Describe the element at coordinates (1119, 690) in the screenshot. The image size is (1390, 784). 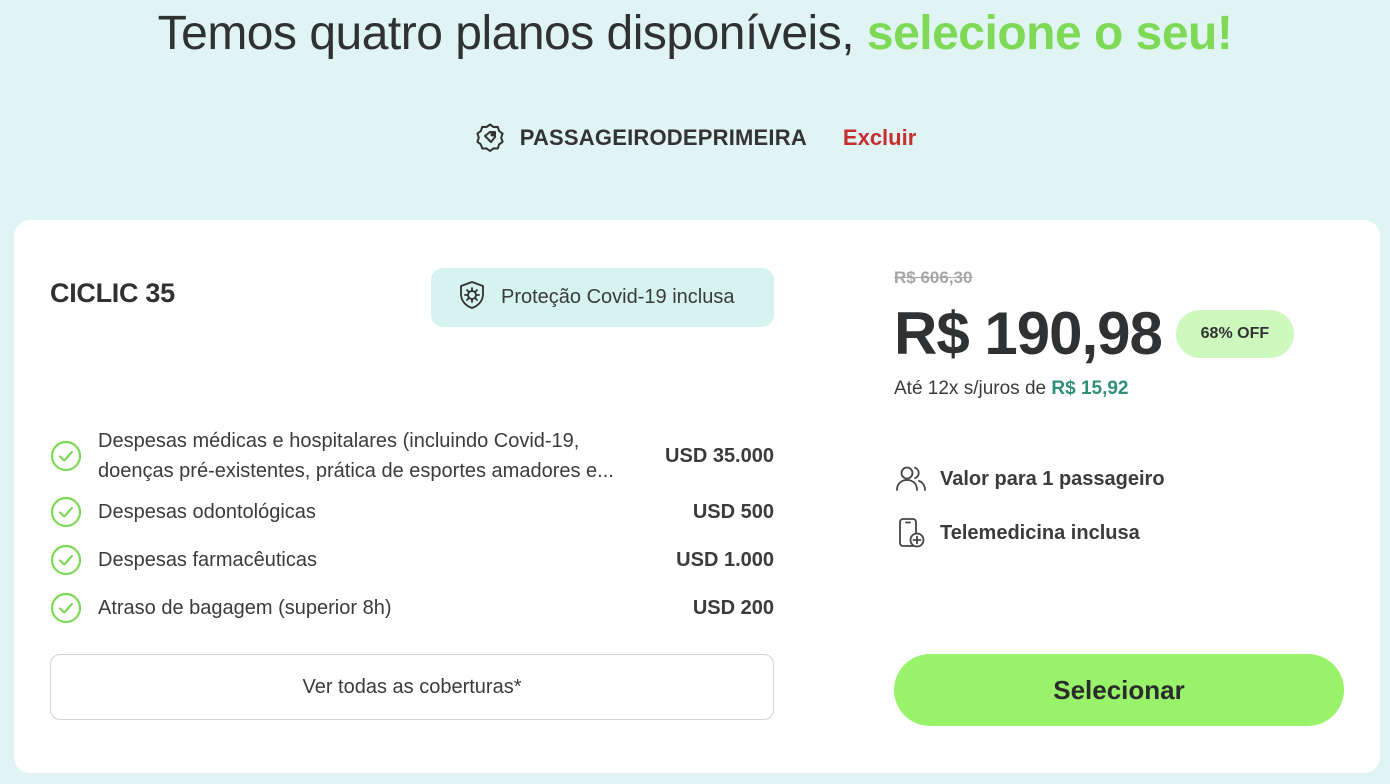
I see `select-plan-button: Selecionar` at that location.